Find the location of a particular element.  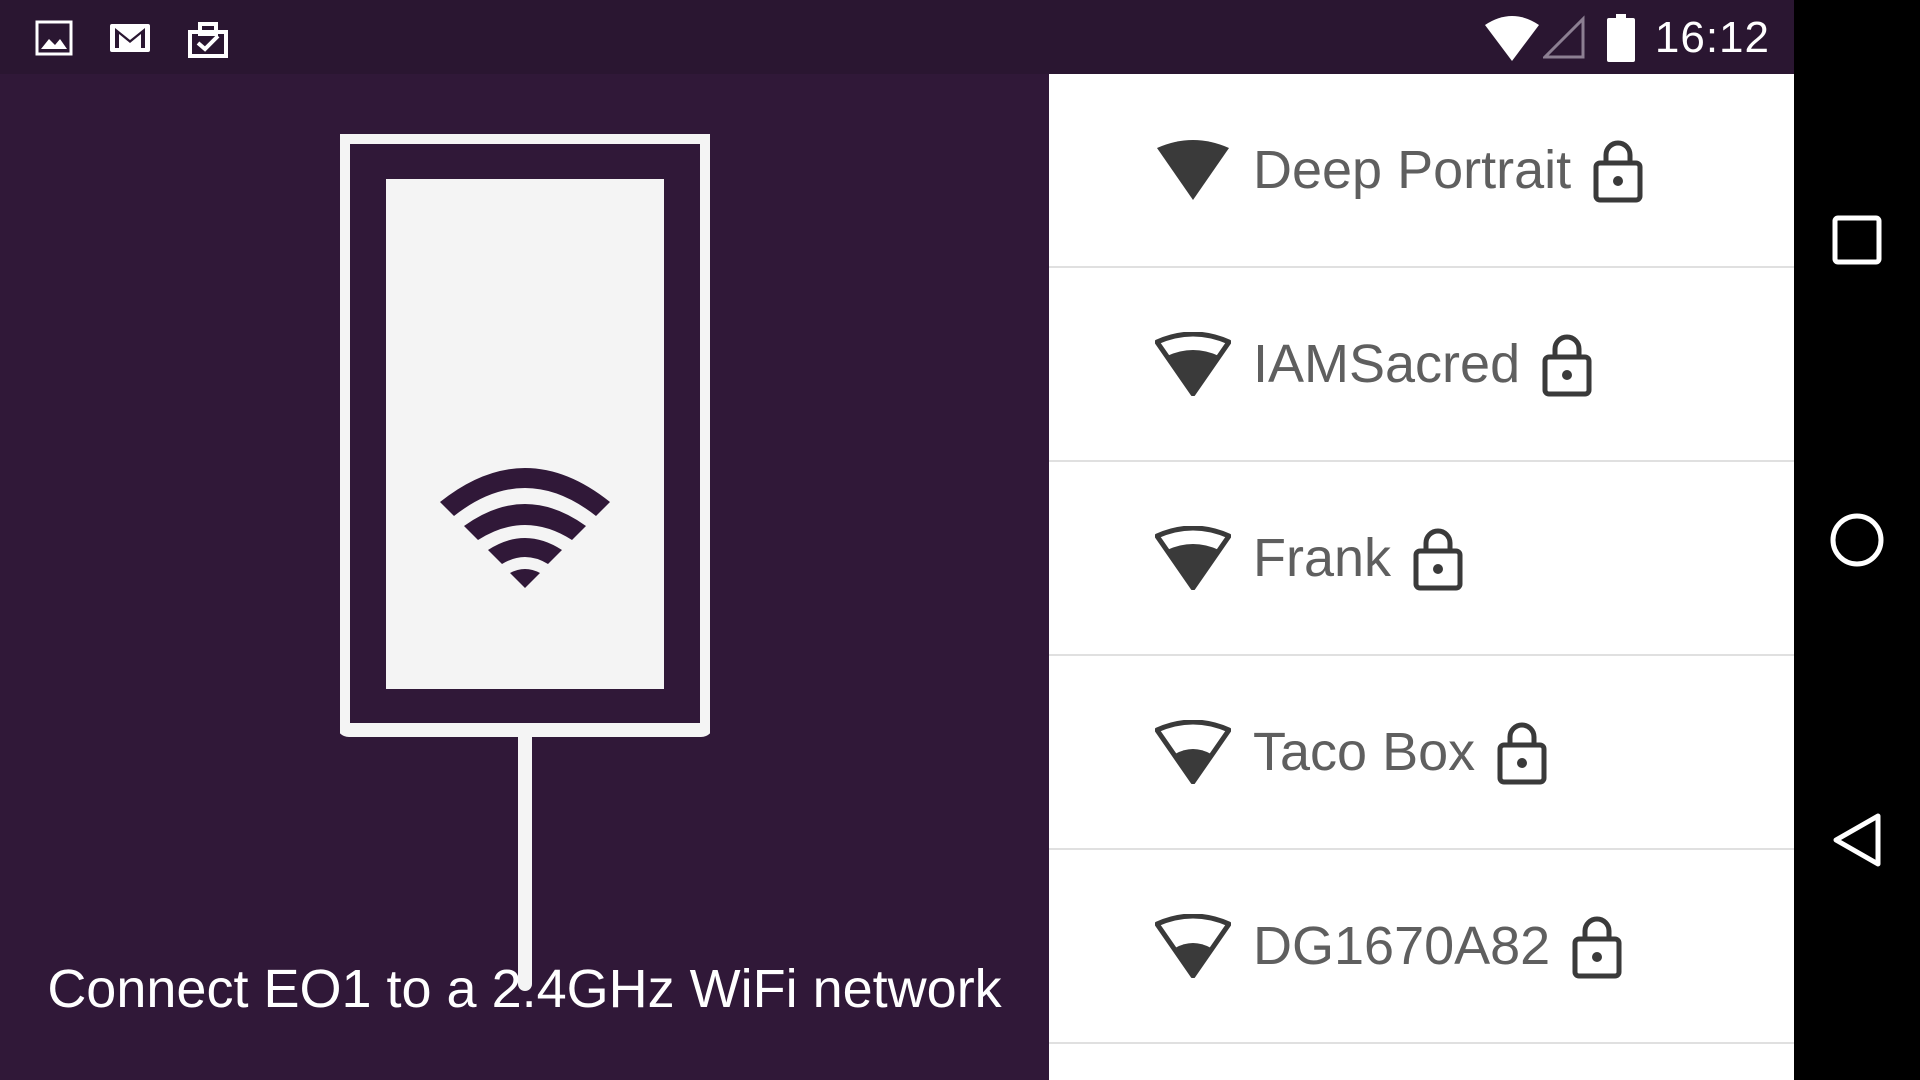

network-item: Taco Box is located at coordinates (1421, 753).